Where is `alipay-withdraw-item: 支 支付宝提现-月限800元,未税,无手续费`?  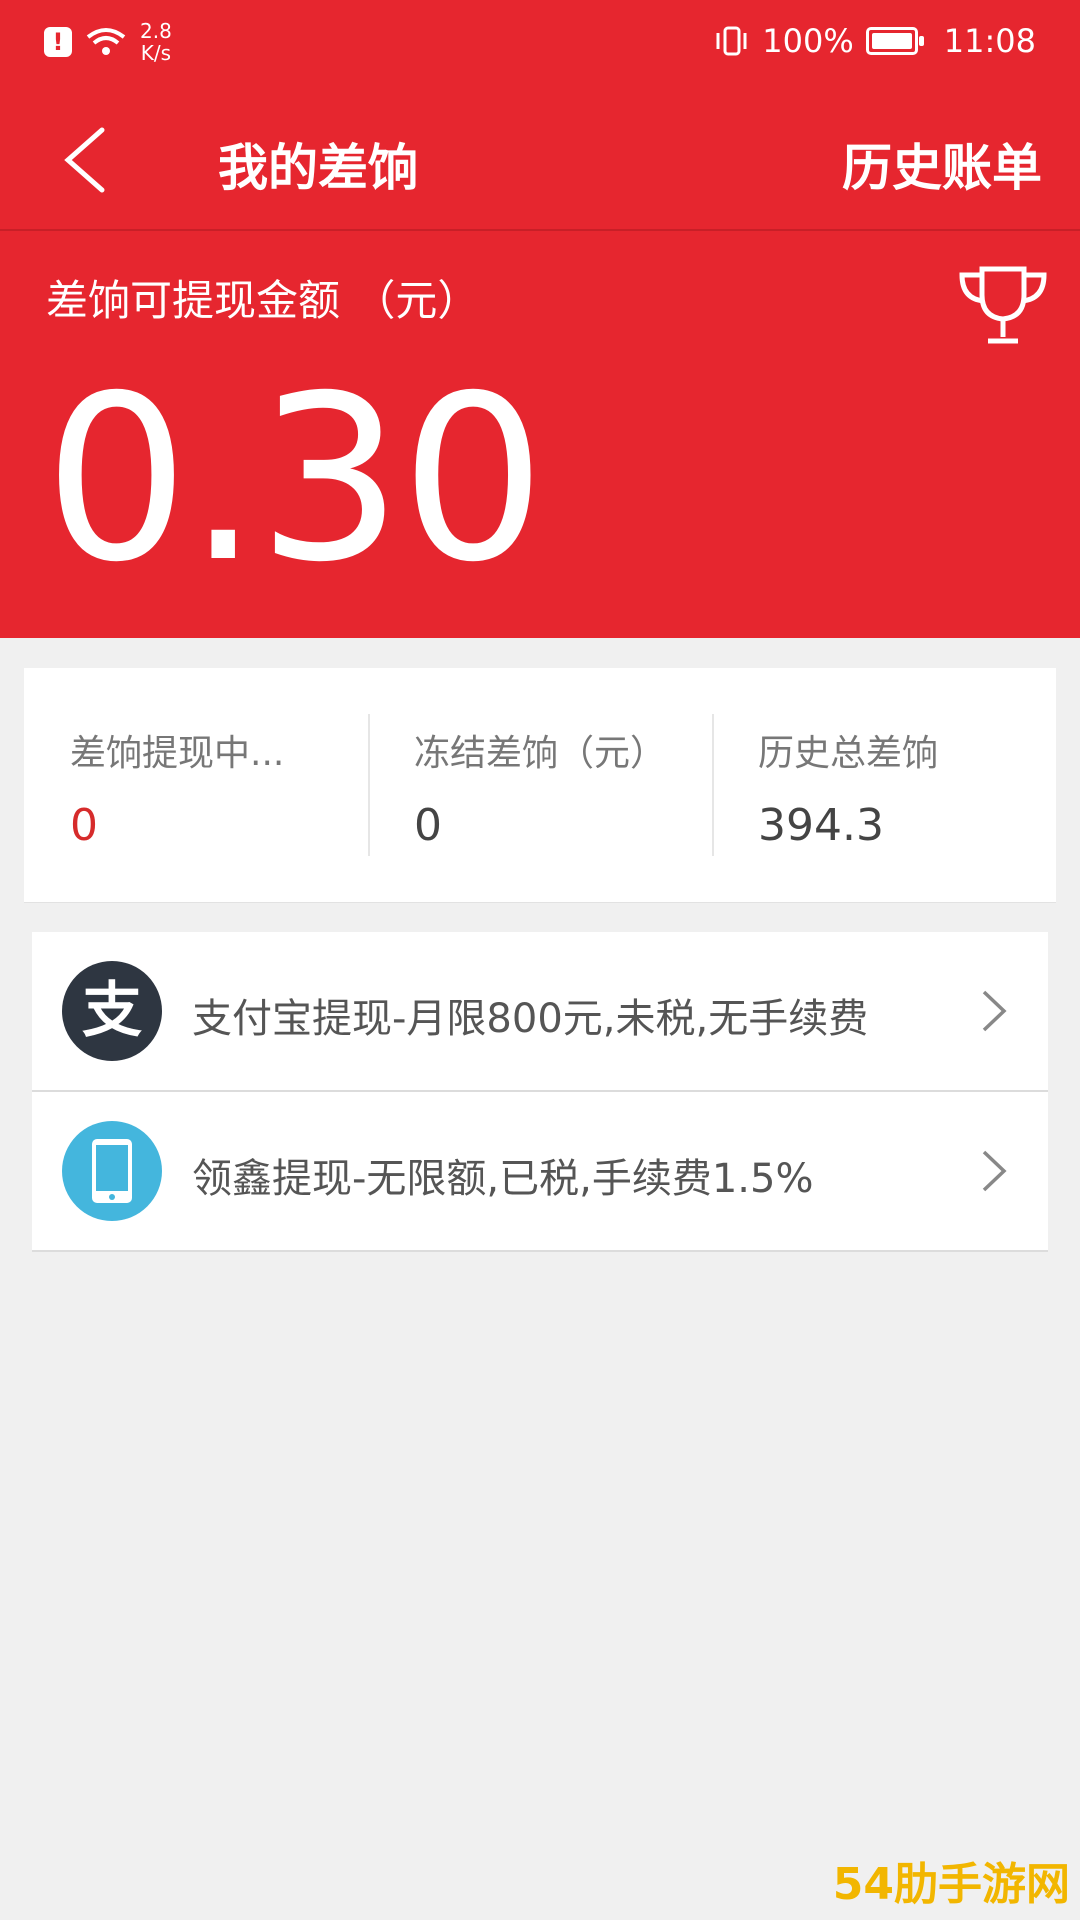
alipay-withdraw-item: 支 支付宝提现-月限800元,未税,无手续费 is located at coordinates (540, 1012).